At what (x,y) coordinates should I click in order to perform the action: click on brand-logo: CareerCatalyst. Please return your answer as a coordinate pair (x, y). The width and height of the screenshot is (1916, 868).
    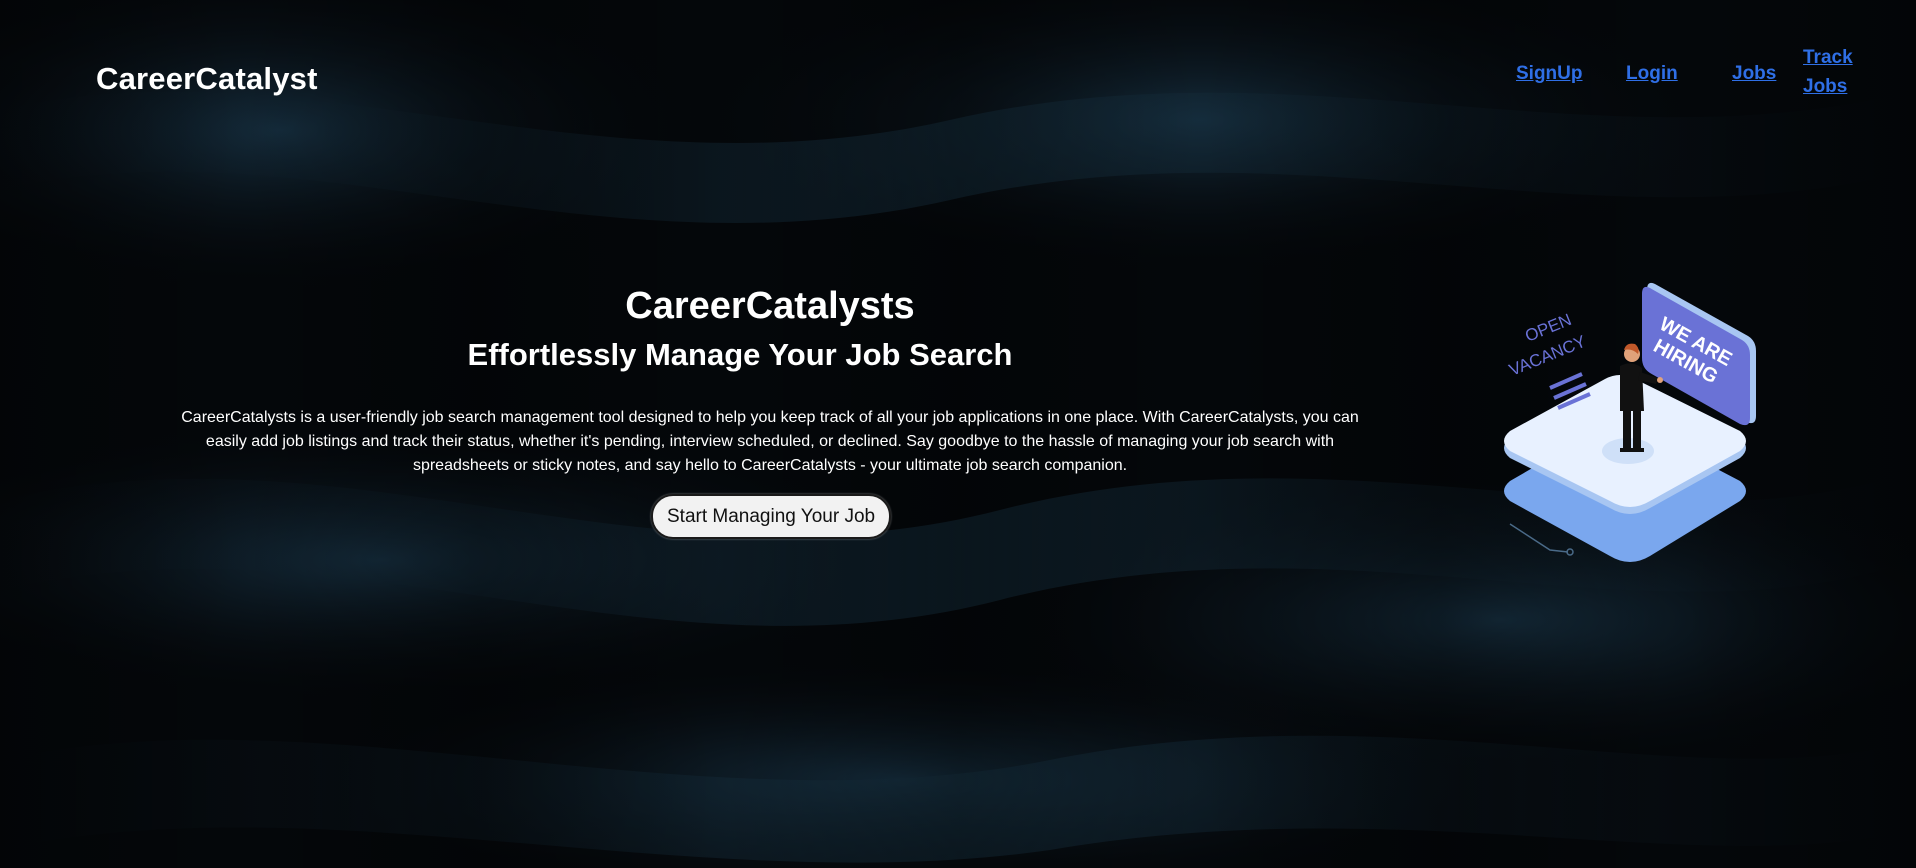
    Looking at the image, I should click on (207, 79).